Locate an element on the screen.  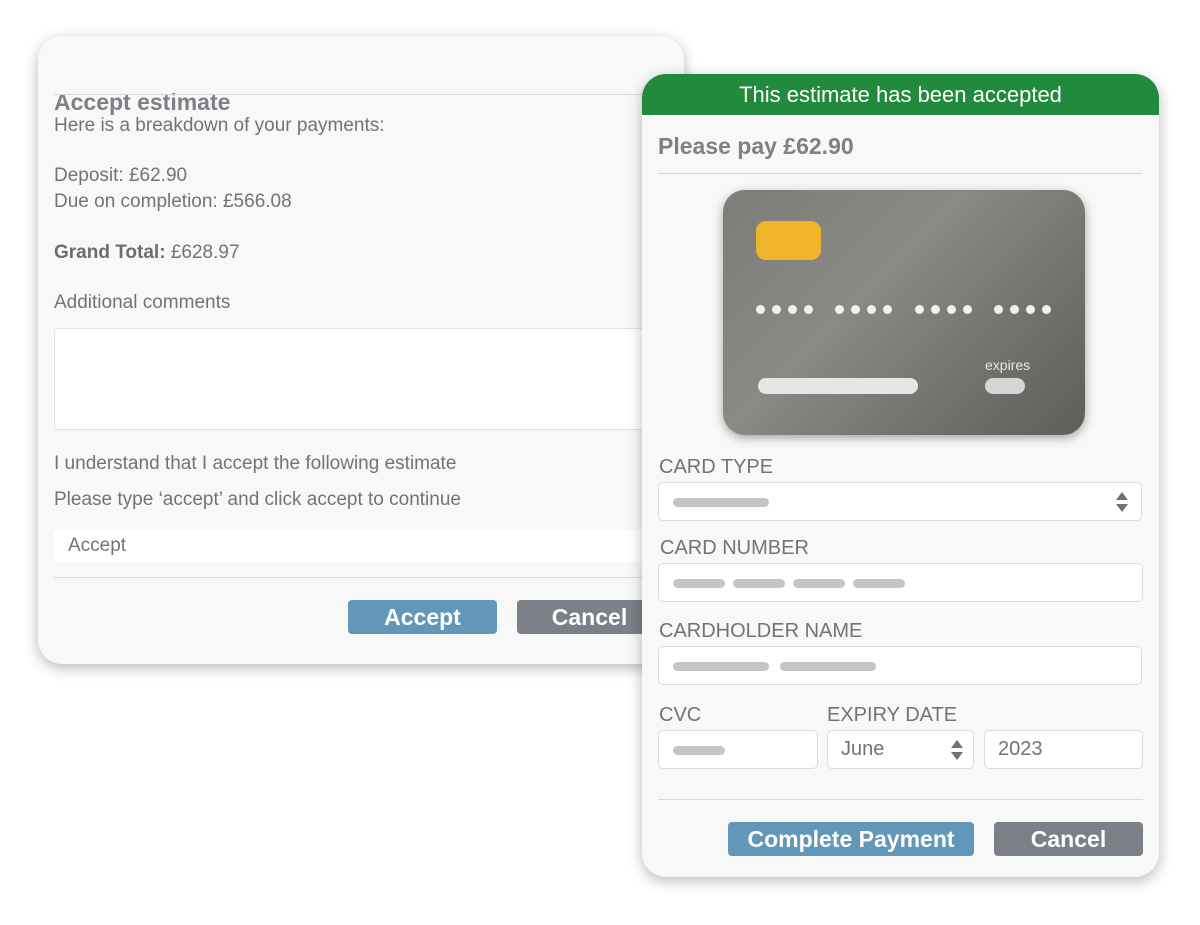
card-number-input is located at coordinates (900, 582).